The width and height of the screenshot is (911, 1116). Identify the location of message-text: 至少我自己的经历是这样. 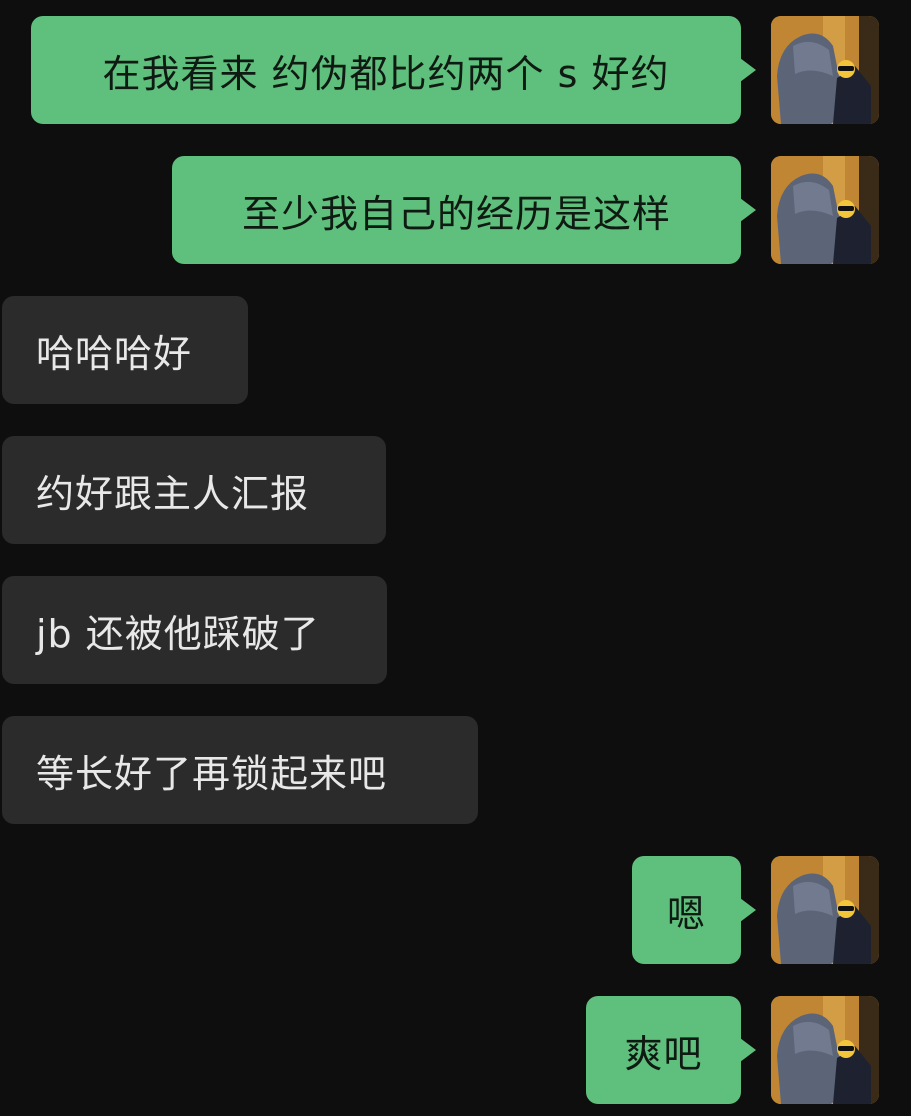
(456, 213).